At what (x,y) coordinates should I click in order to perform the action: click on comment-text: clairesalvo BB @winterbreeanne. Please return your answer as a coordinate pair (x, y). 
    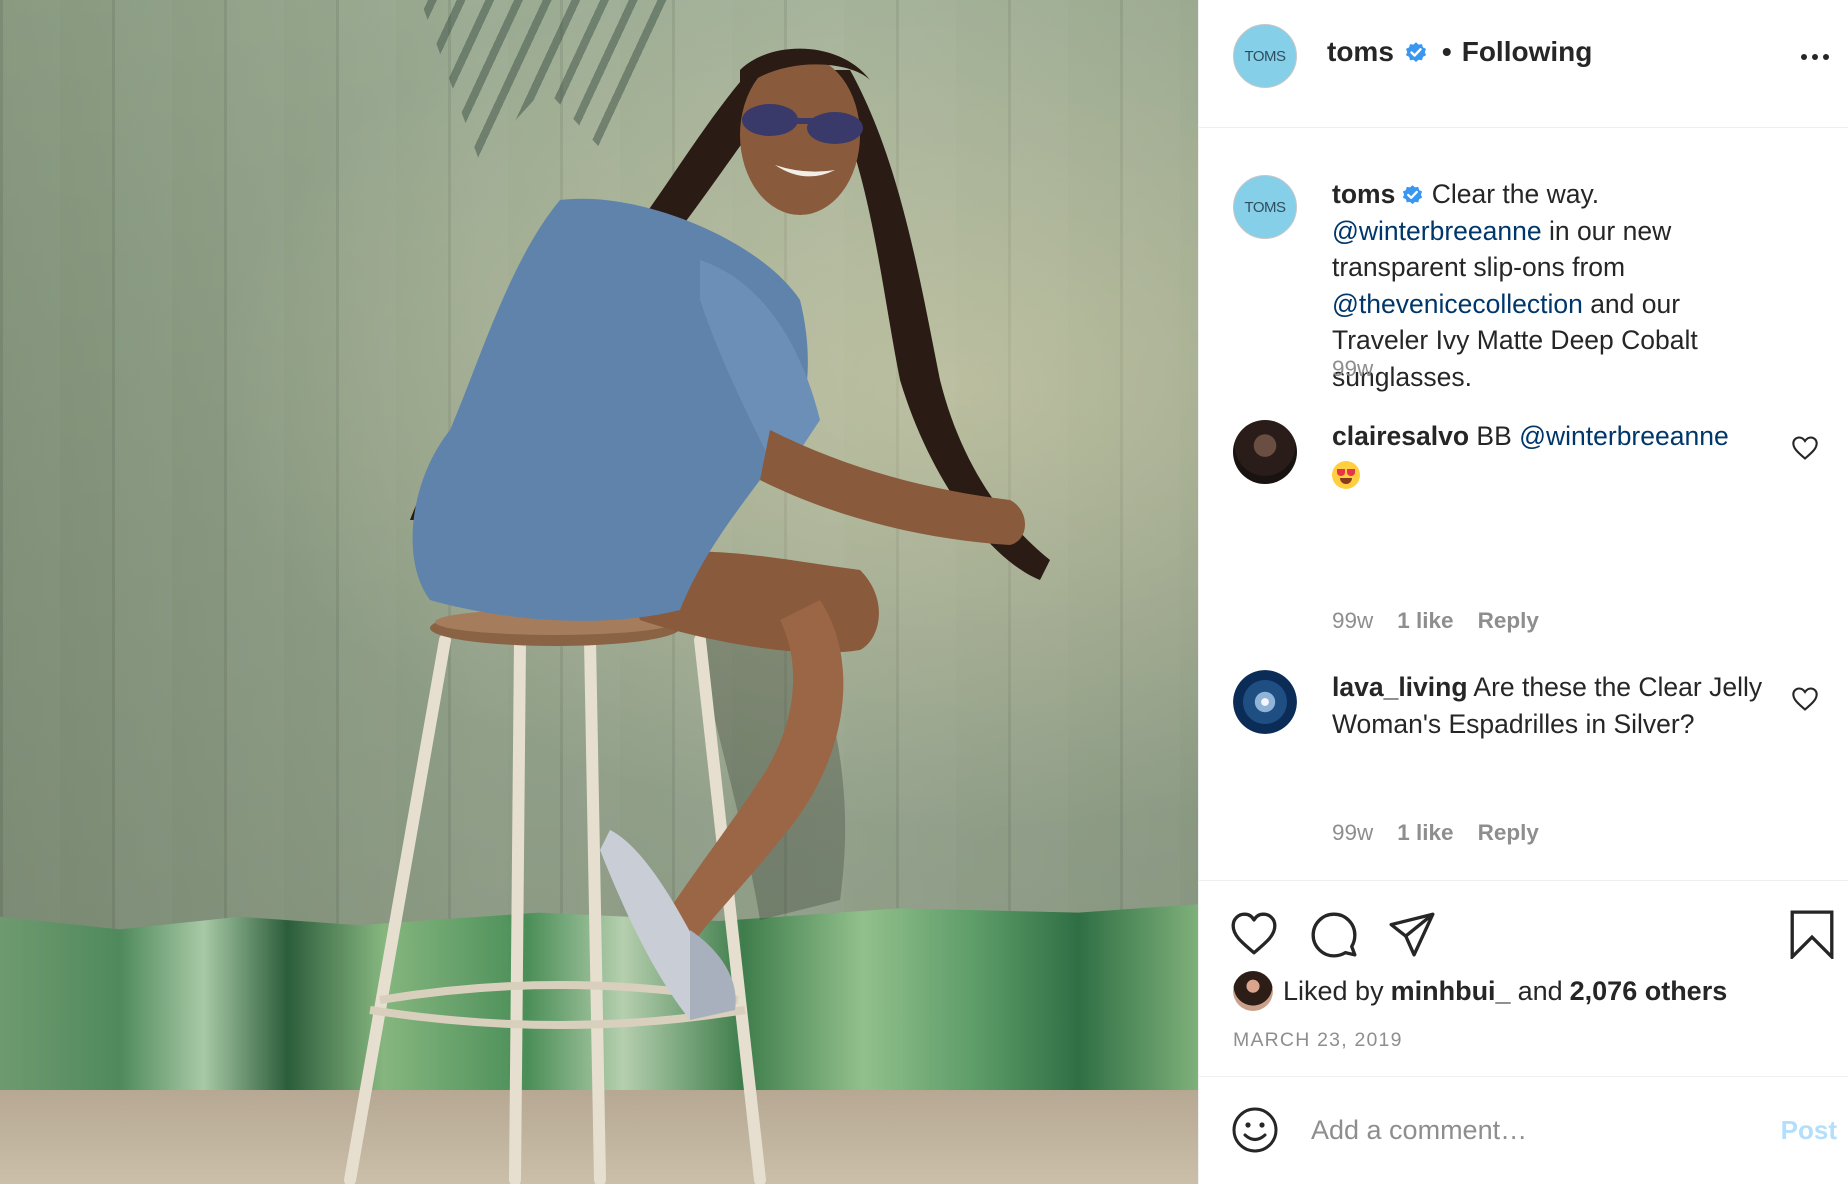
    Looking at the image, I should click on (1552, 454).